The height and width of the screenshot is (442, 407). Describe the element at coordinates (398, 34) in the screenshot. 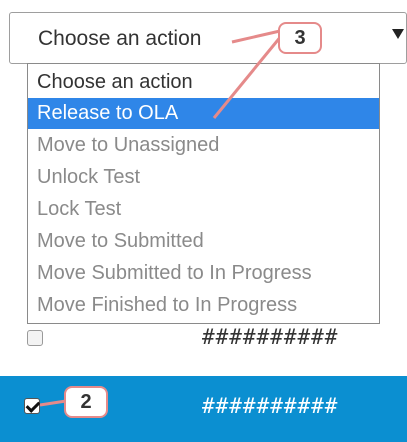

I see `triangle-down-icon` at that location.